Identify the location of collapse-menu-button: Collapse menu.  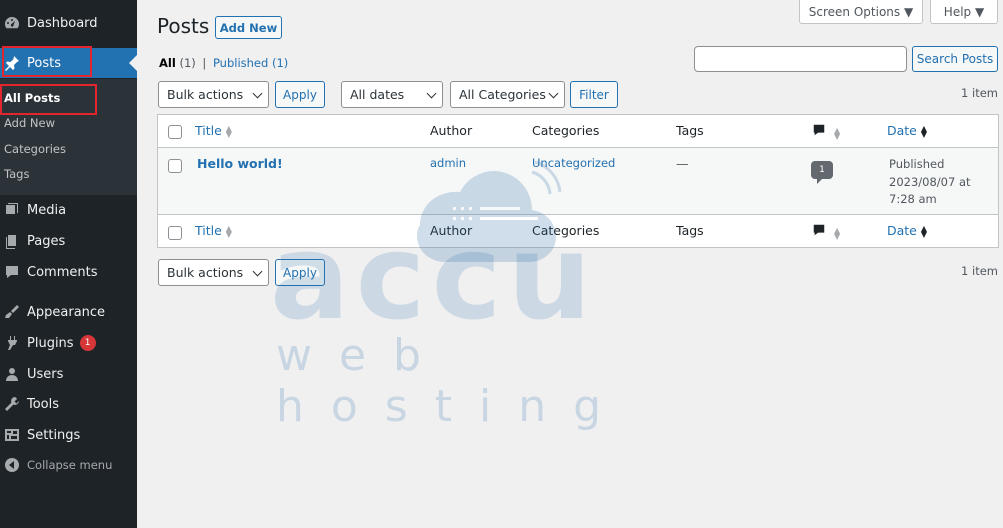
(68, 465).